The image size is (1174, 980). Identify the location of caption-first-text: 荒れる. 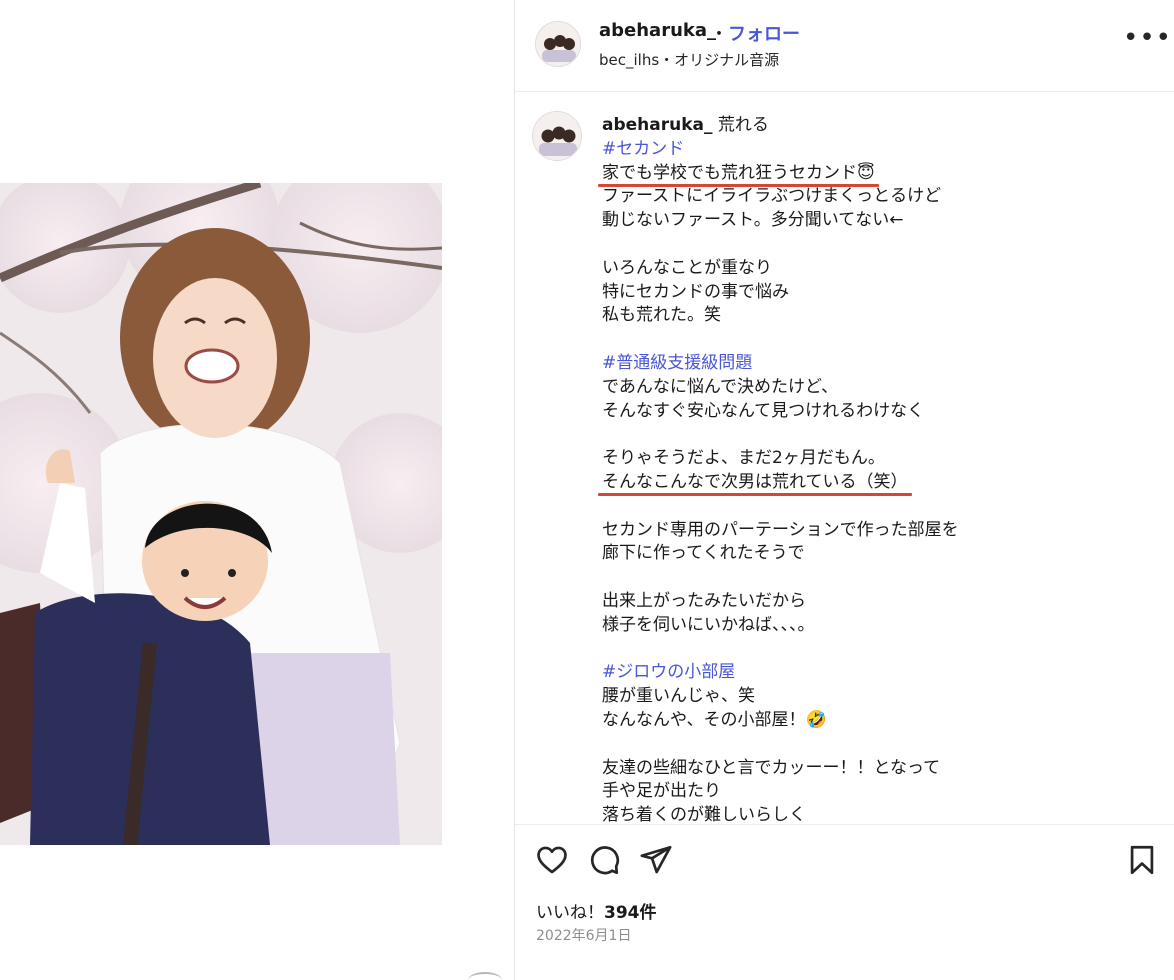
(743, 125).